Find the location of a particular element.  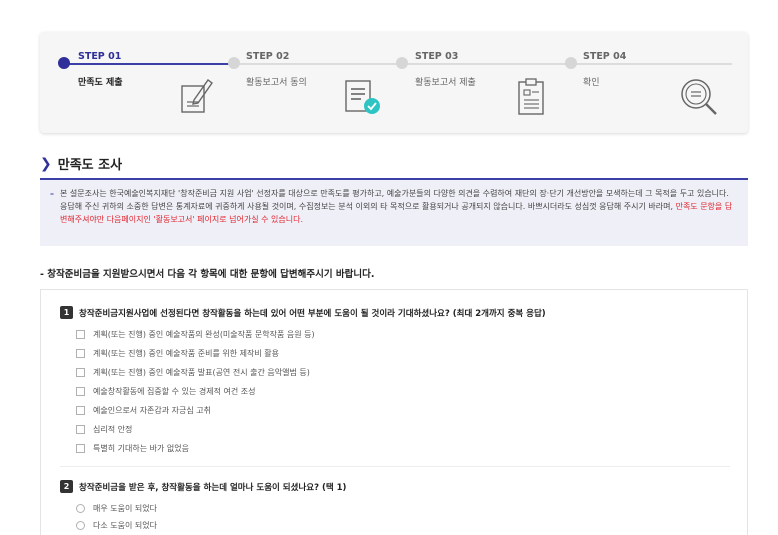

option-label: 매우 도움이 되었다 is located at coordinates (125, 508).